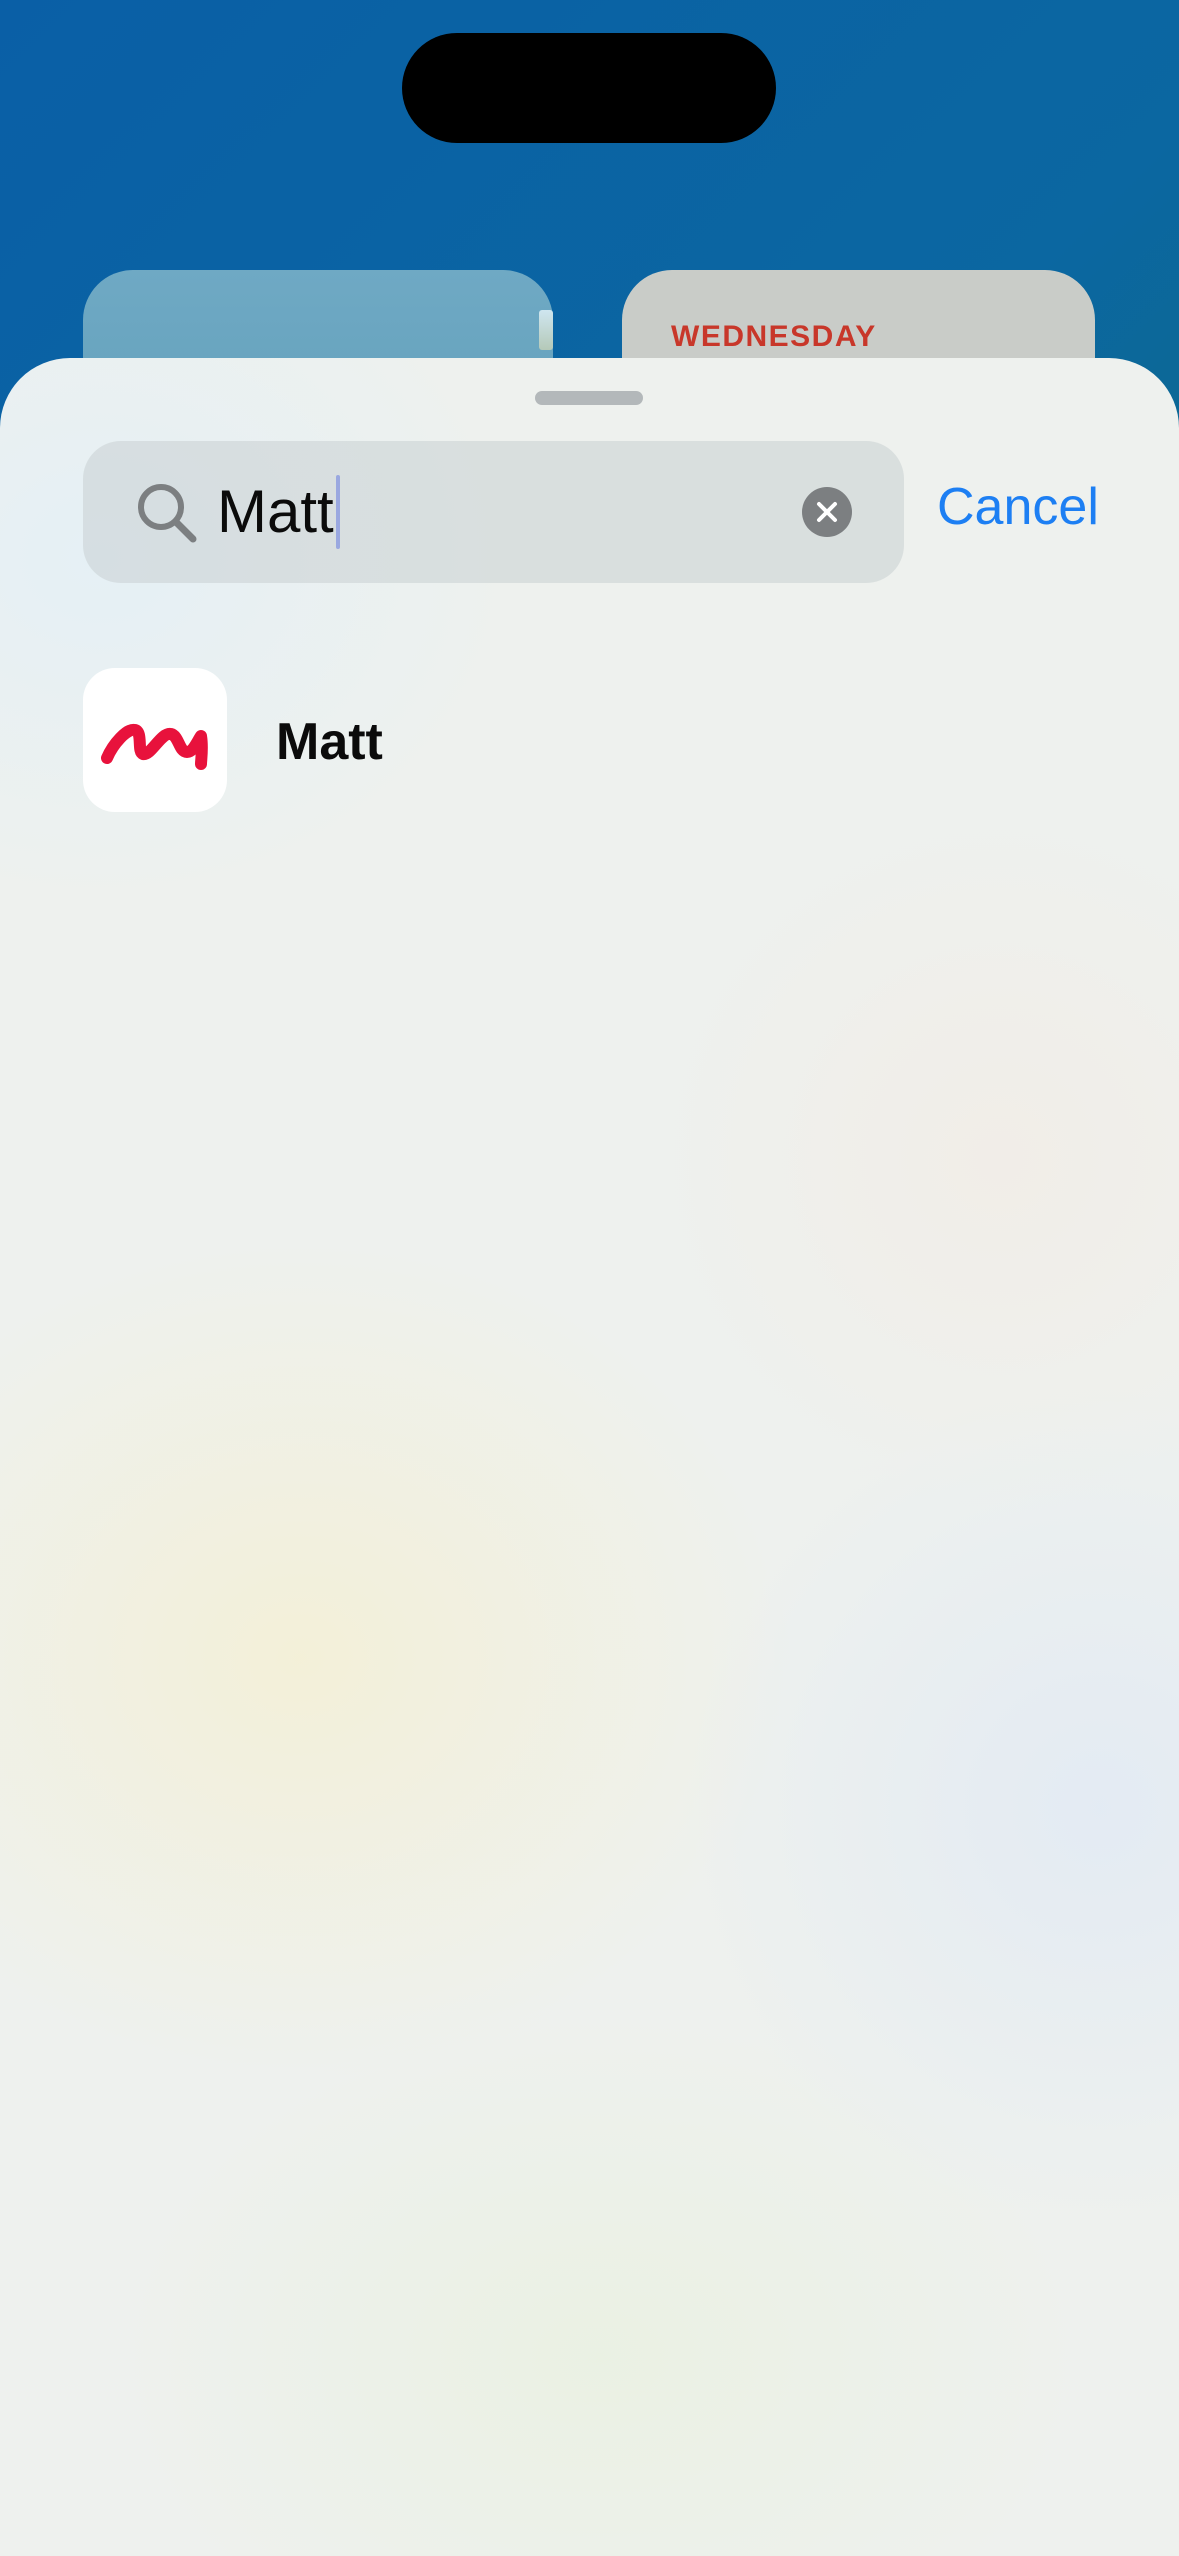 The image size is (1179, 2556). I want to click on close-icon, so click(827, 512).